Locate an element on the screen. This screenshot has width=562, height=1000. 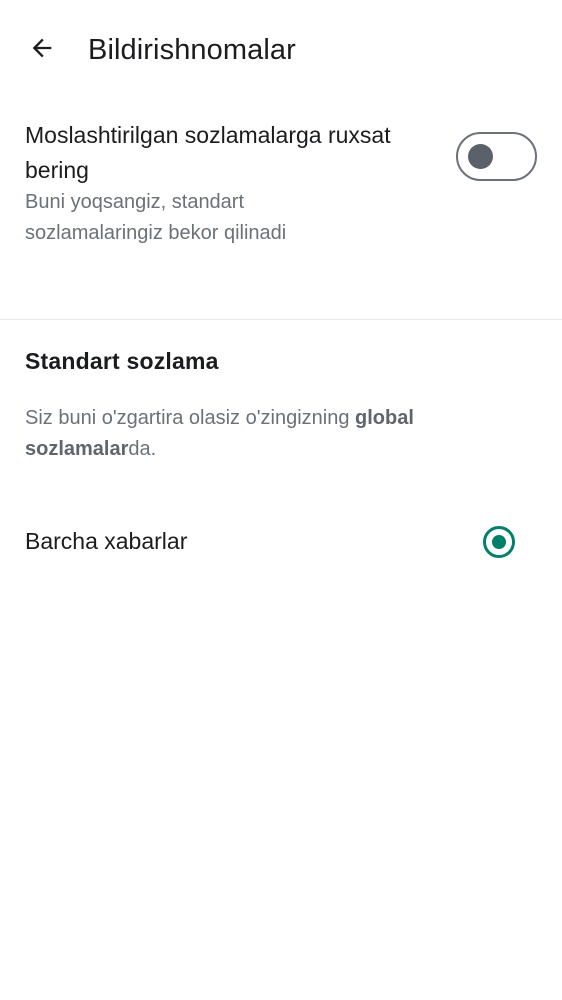
back-button is located at coordinates (42, 50).